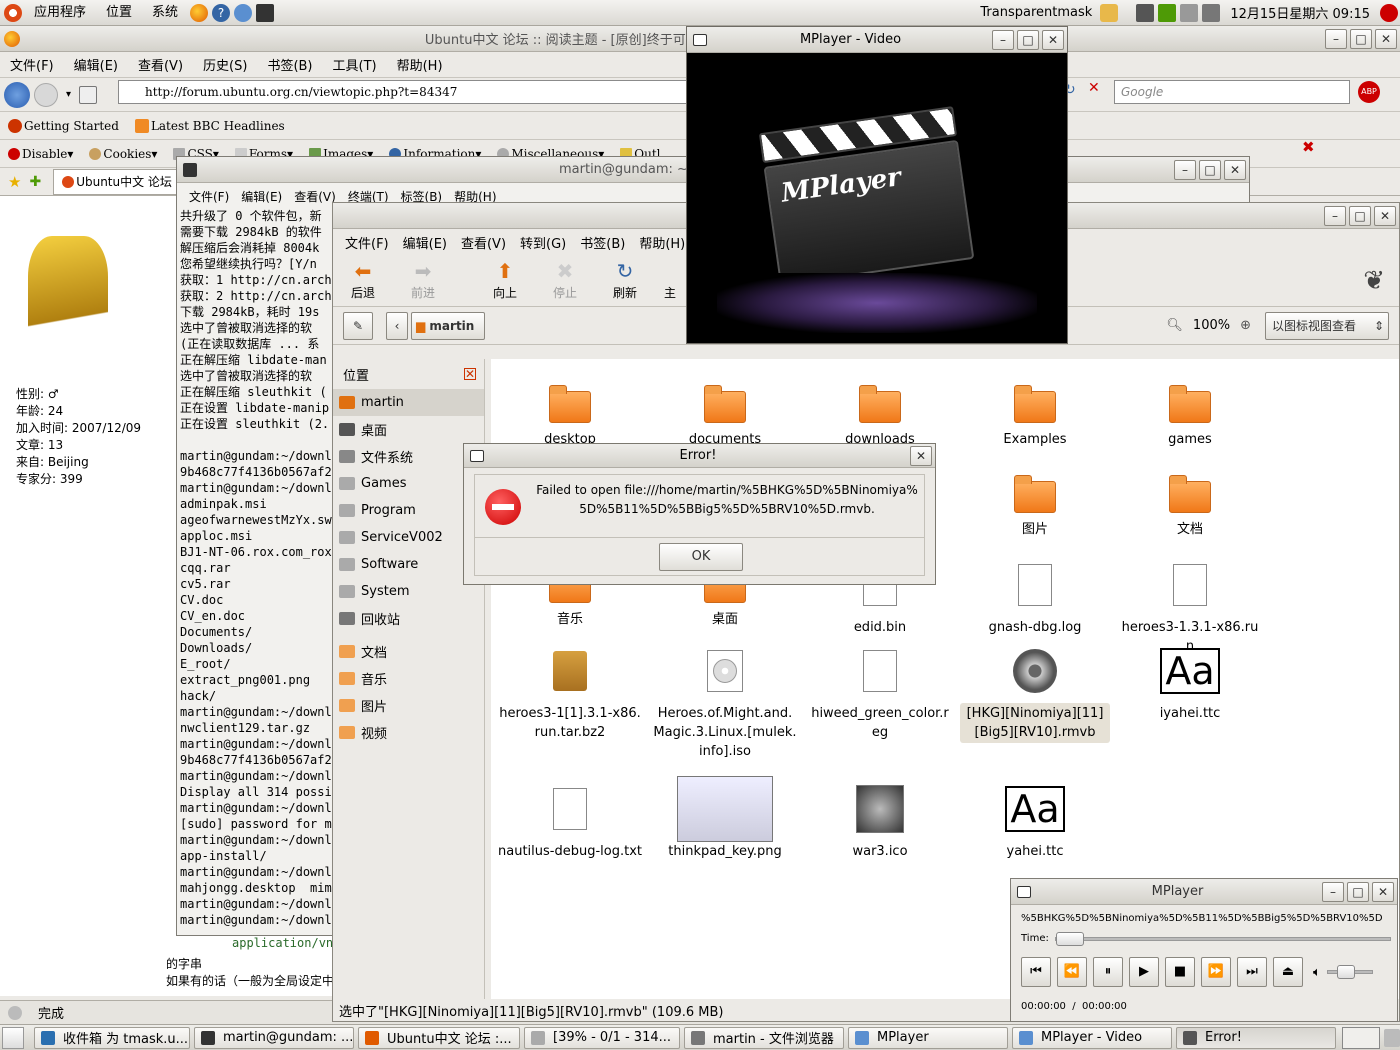  I want to click on show-desktop-icon, so click(13, 1037).